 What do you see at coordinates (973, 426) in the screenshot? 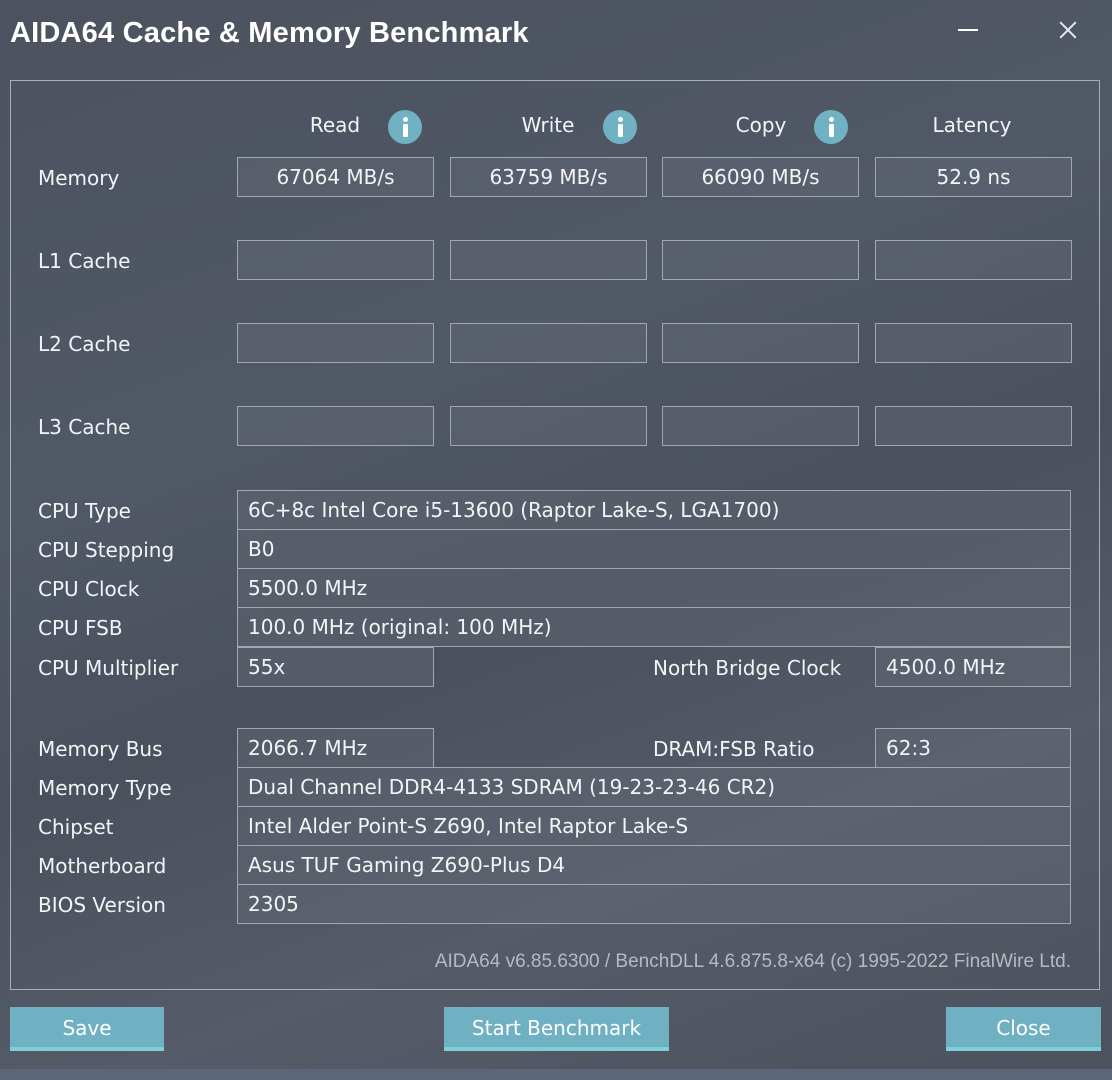
I see `l3-latency-value` at bounding box center [973, 426].